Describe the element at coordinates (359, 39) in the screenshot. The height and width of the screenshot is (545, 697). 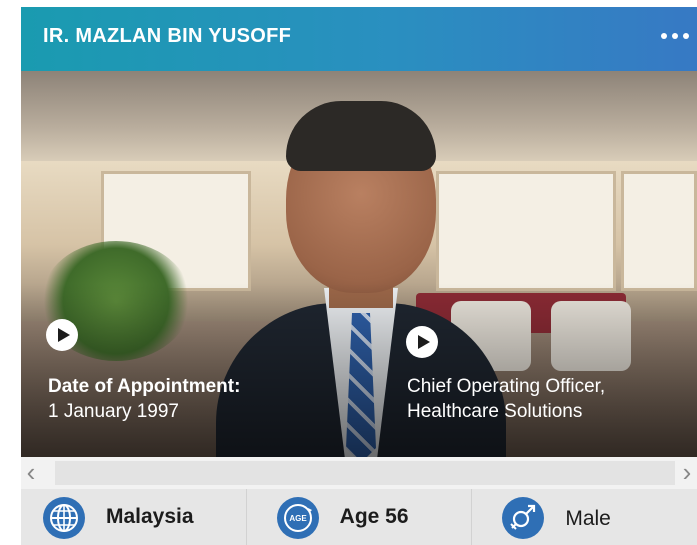
I see `profile-header: IR. MAZLAN BIN YUSOFF` at that location.